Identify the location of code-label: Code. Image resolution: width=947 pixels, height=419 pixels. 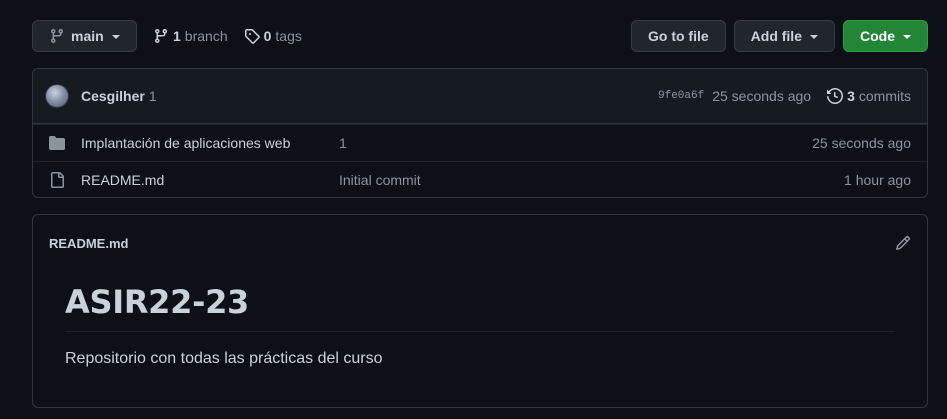
(877, 36).